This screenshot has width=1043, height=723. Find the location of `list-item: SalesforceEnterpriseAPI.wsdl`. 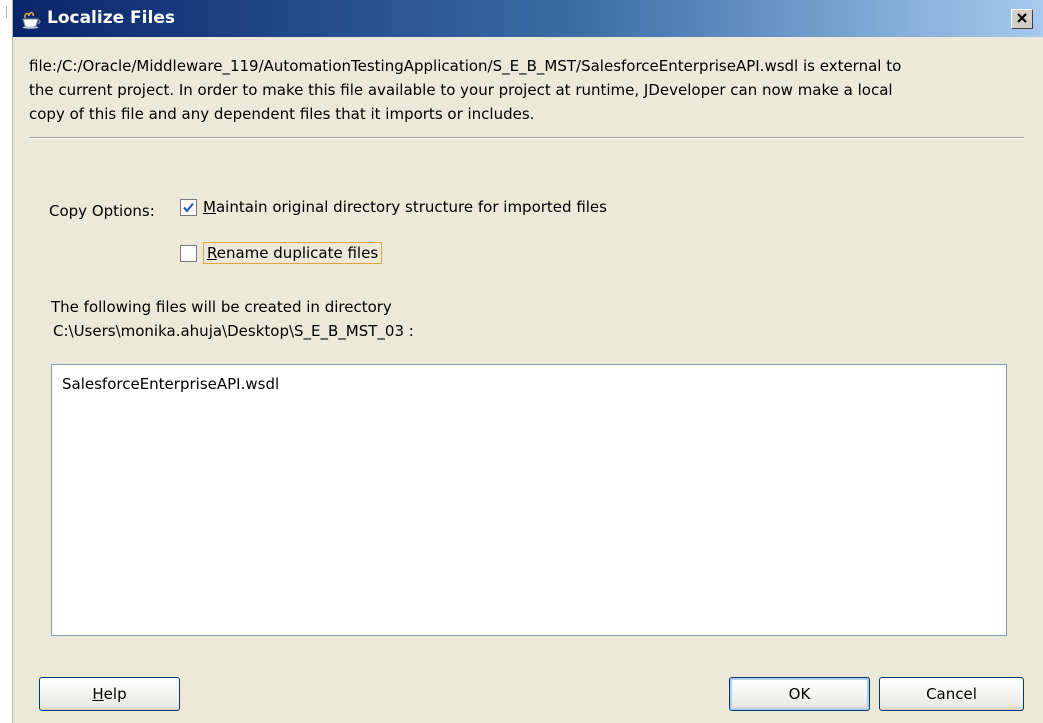

list-item: SalesforceEnterpriseAPI.wsdl is located at coordinates (170, 384).